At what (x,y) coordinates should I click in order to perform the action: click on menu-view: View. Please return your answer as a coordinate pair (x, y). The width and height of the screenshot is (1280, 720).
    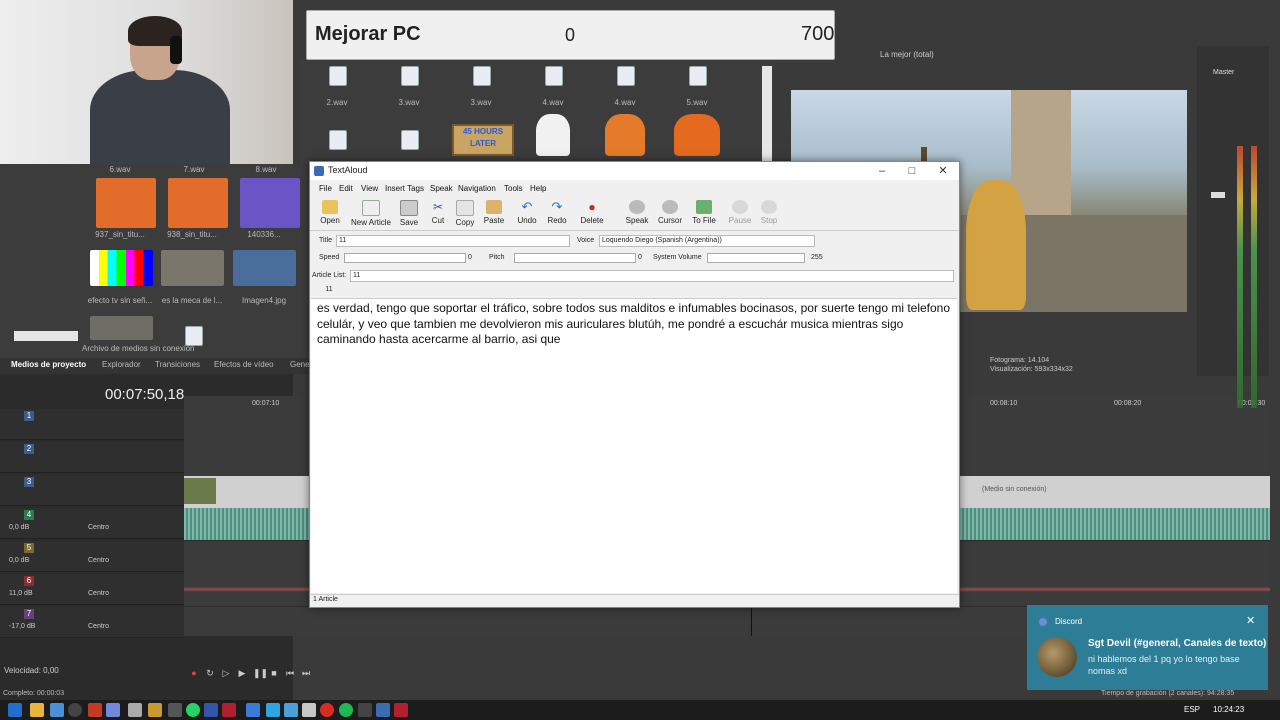
    Looking at the image, I should click on (369, 188).